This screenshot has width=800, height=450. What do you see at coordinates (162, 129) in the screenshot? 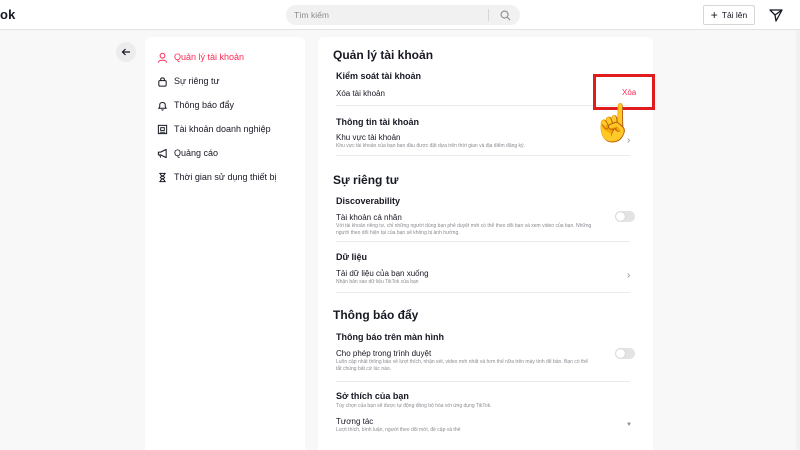
I see `business-icon` at bounding box center [162, 129].